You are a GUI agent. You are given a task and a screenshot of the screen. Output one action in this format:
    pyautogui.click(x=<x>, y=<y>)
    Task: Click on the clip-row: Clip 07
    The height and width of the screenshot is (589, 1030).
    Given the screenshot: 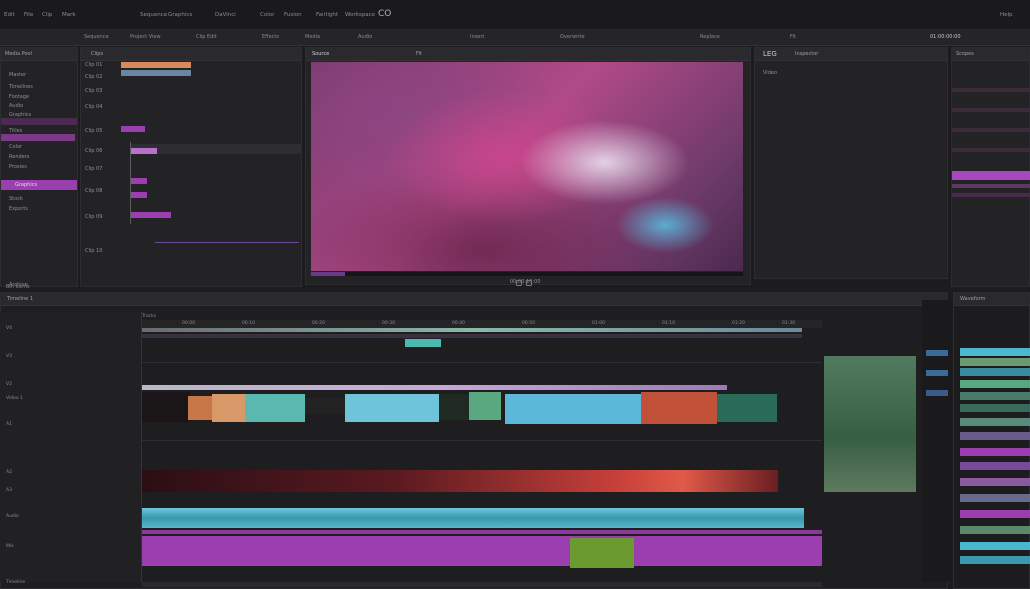 What is the action you would take?
    pyautogui.click(x=93, y=169)
    